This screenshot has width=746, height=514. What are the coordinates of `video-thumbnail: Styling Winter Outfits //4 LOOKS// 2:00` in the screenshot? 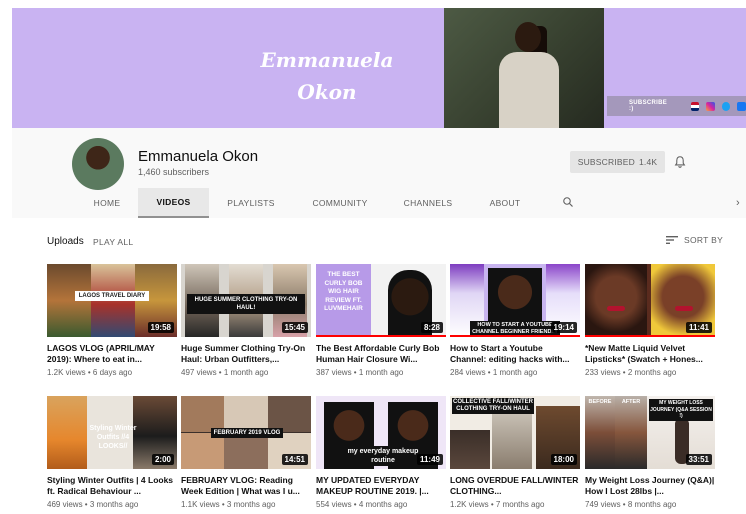 It's located at (112, 432).